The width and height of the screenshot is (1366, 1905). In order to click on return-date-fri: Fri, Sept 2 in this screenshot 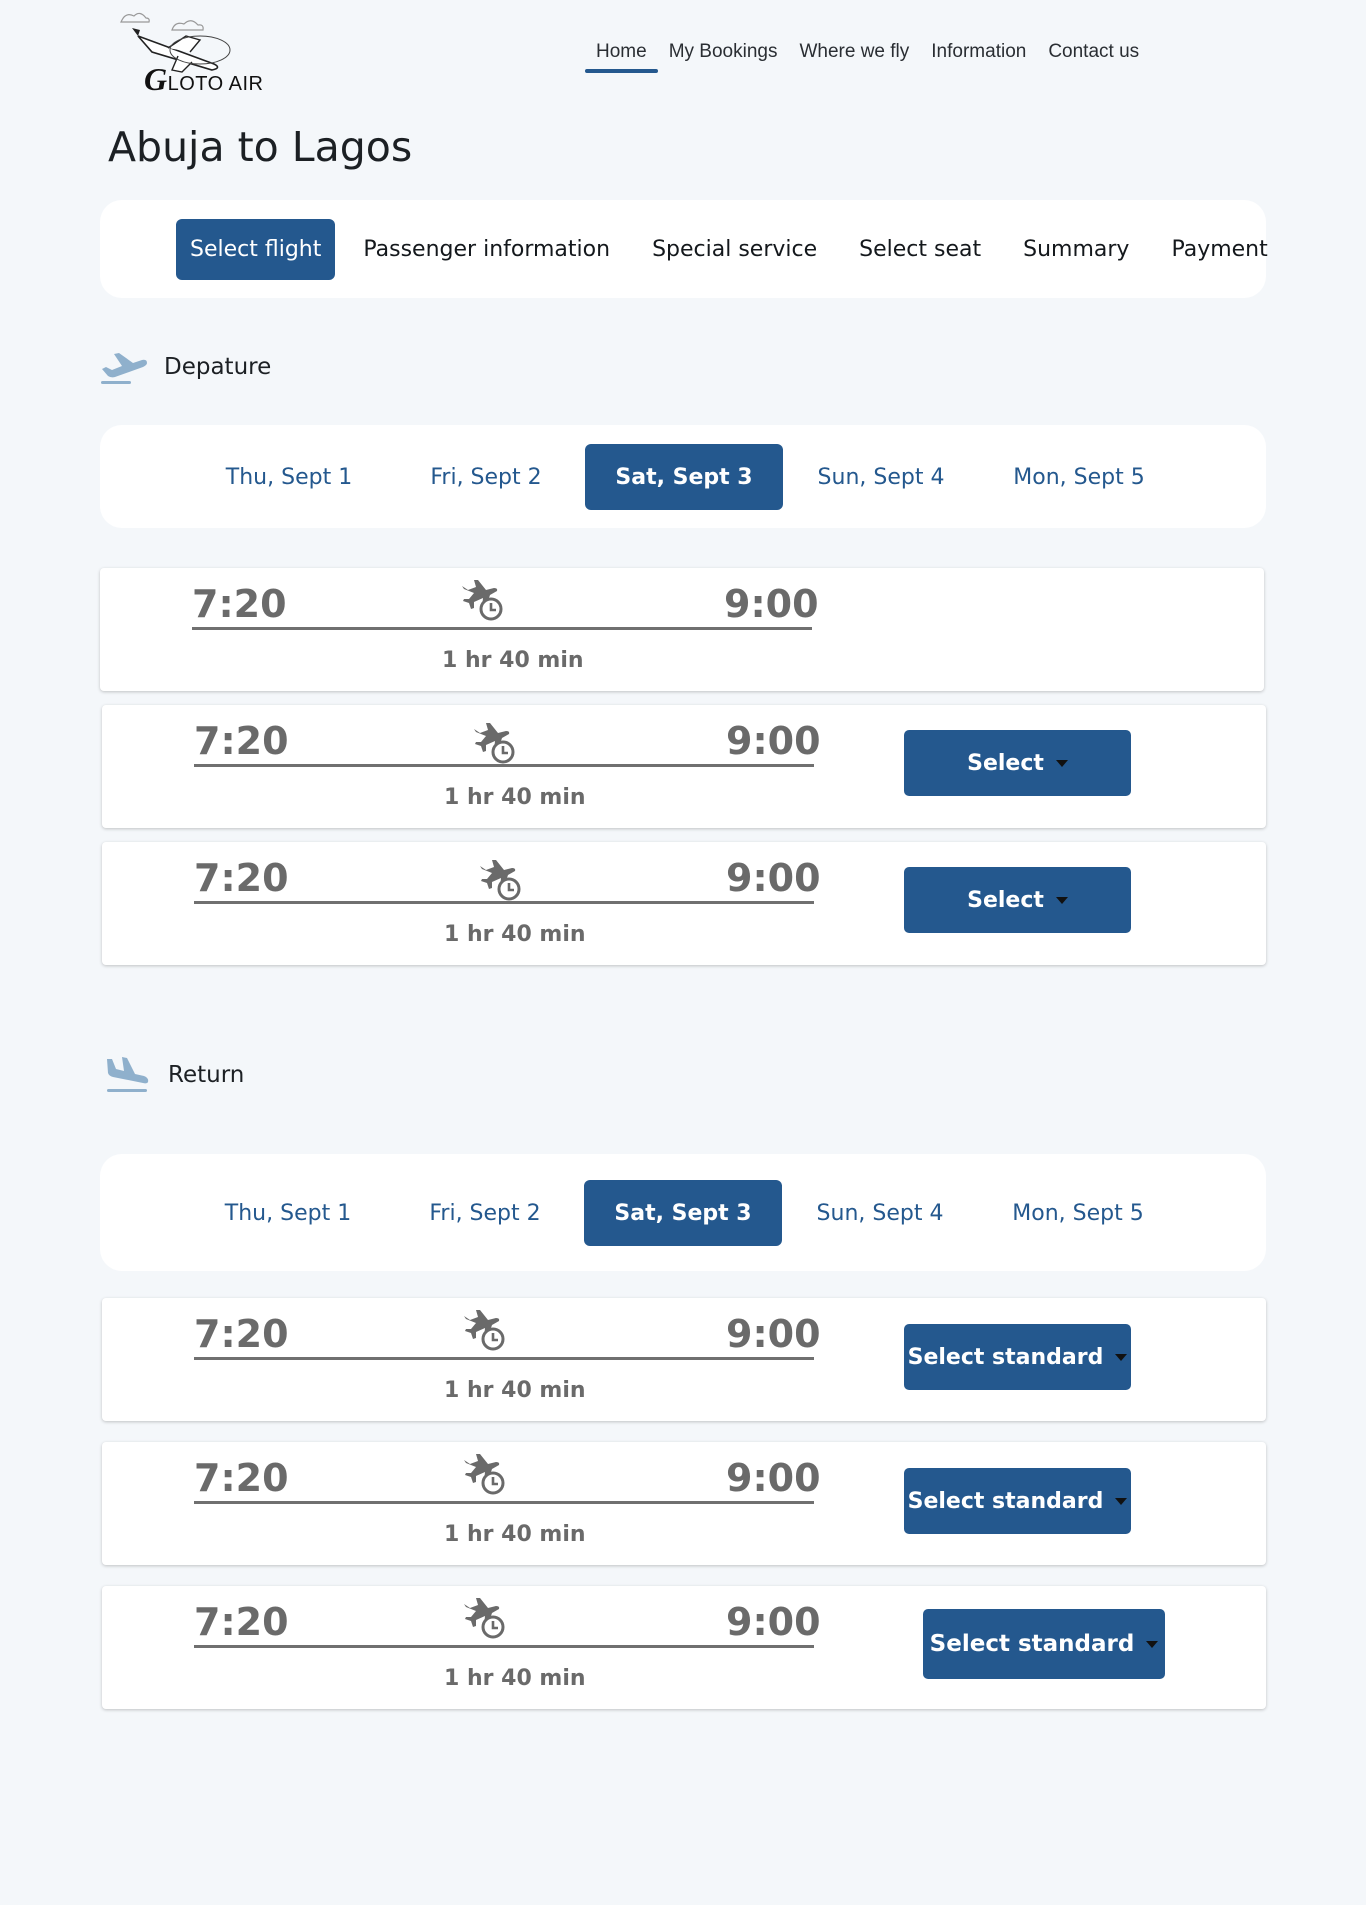, I will do `click(485, 1213)`.